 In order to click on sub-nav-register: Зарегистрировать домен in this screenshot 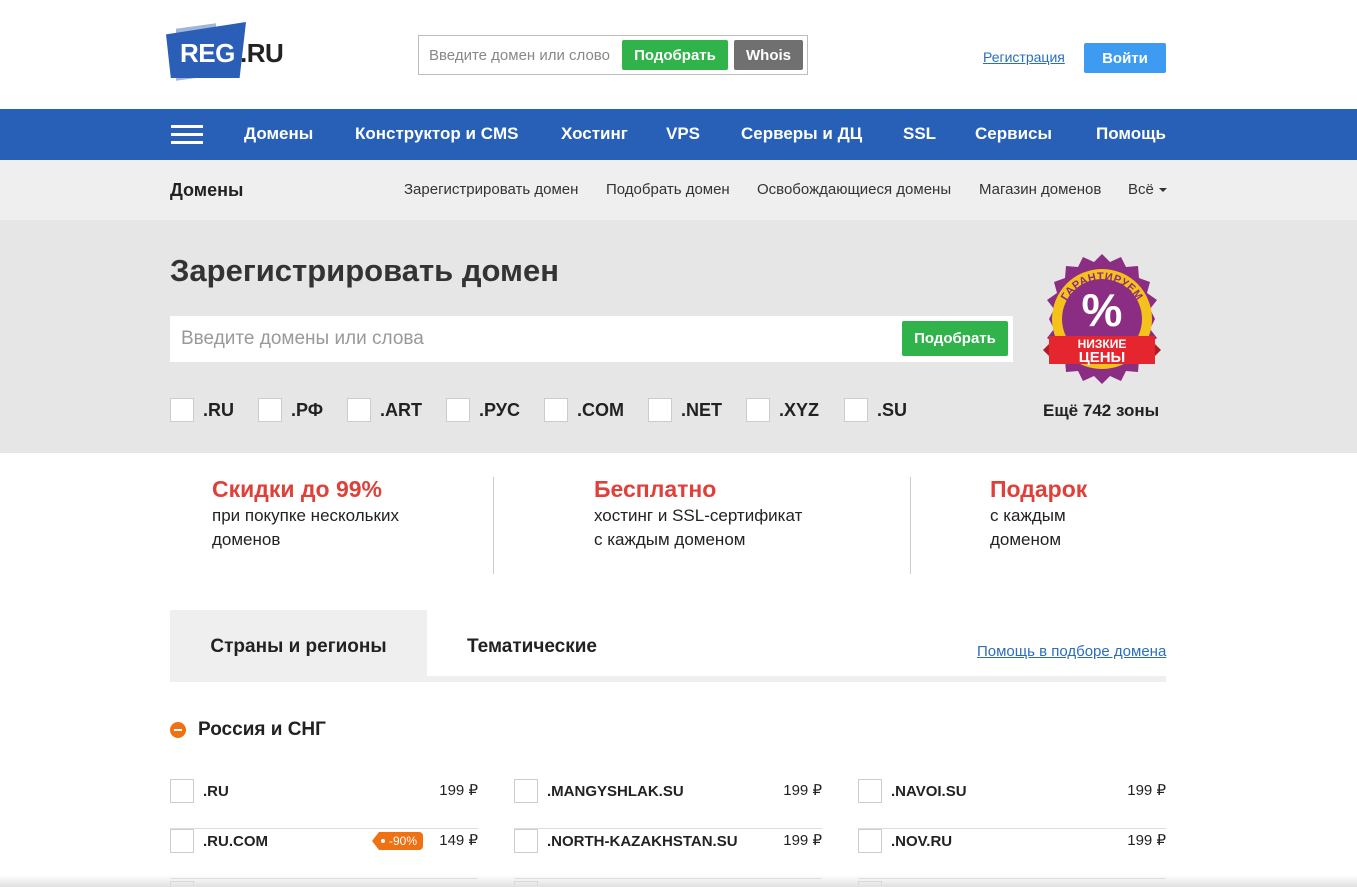, I will do `click(491, 189)`.